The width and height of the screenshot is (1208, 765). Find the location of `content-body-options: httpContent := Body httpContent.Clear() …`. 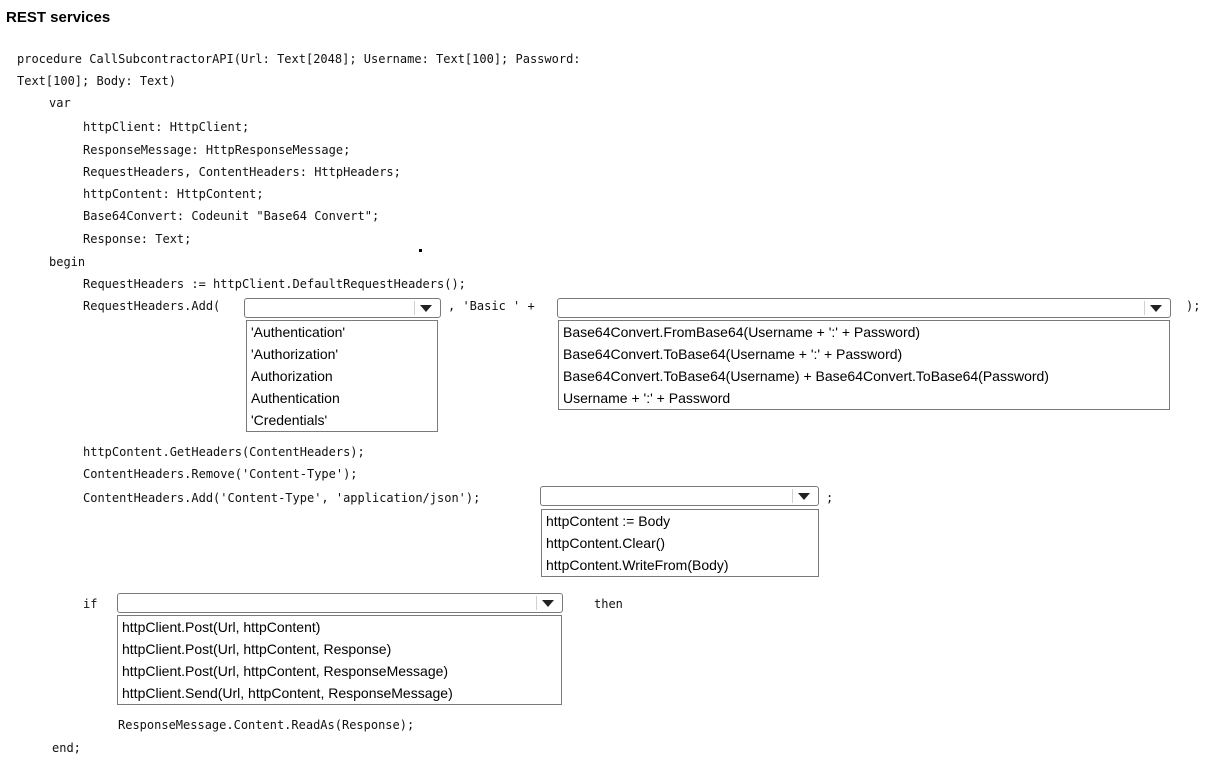

content-body-options: httpContent := Body httpContent.Clear() … is located at coordinates (680, 543).